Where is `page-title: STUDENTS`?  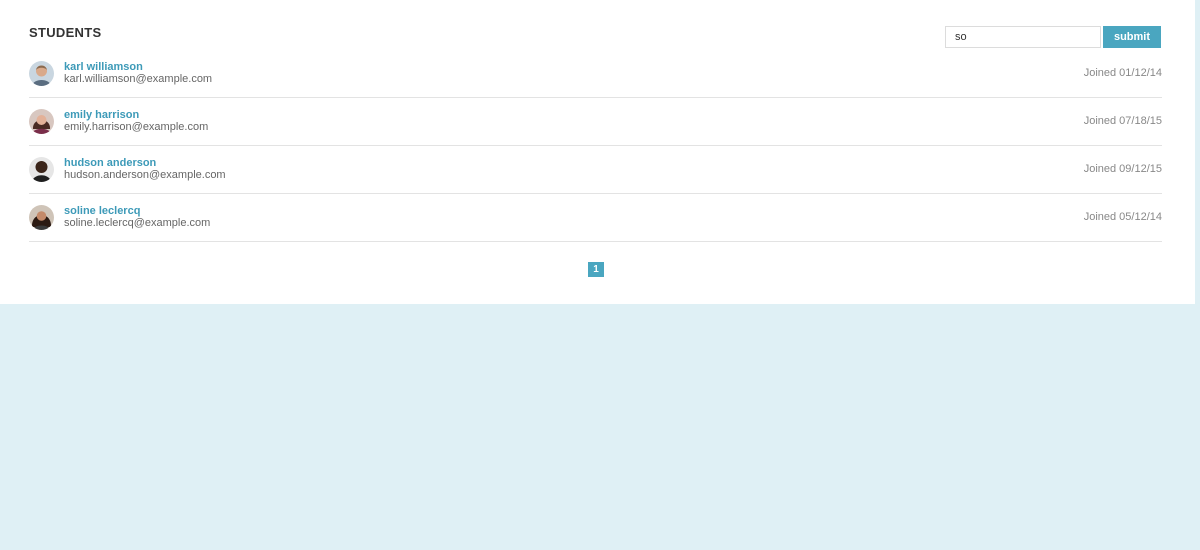
page-title: STUDENTS is located at coordinates (65, 32).